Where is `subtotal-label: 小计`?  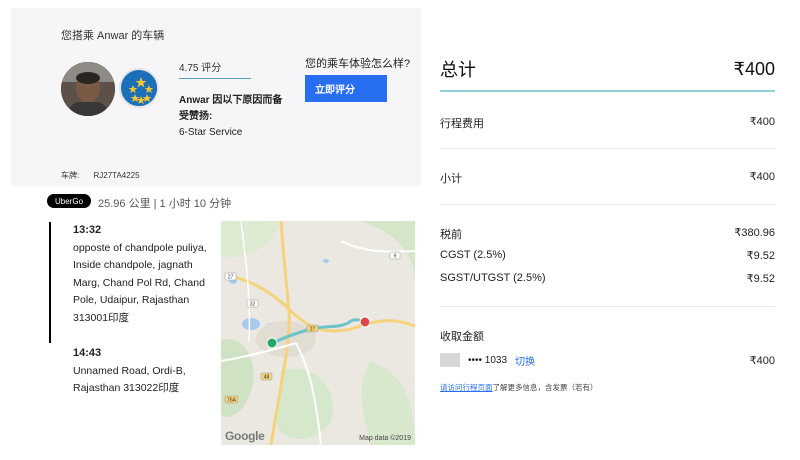
subtotal-label: 小计 is located at coordinates (451, 179).